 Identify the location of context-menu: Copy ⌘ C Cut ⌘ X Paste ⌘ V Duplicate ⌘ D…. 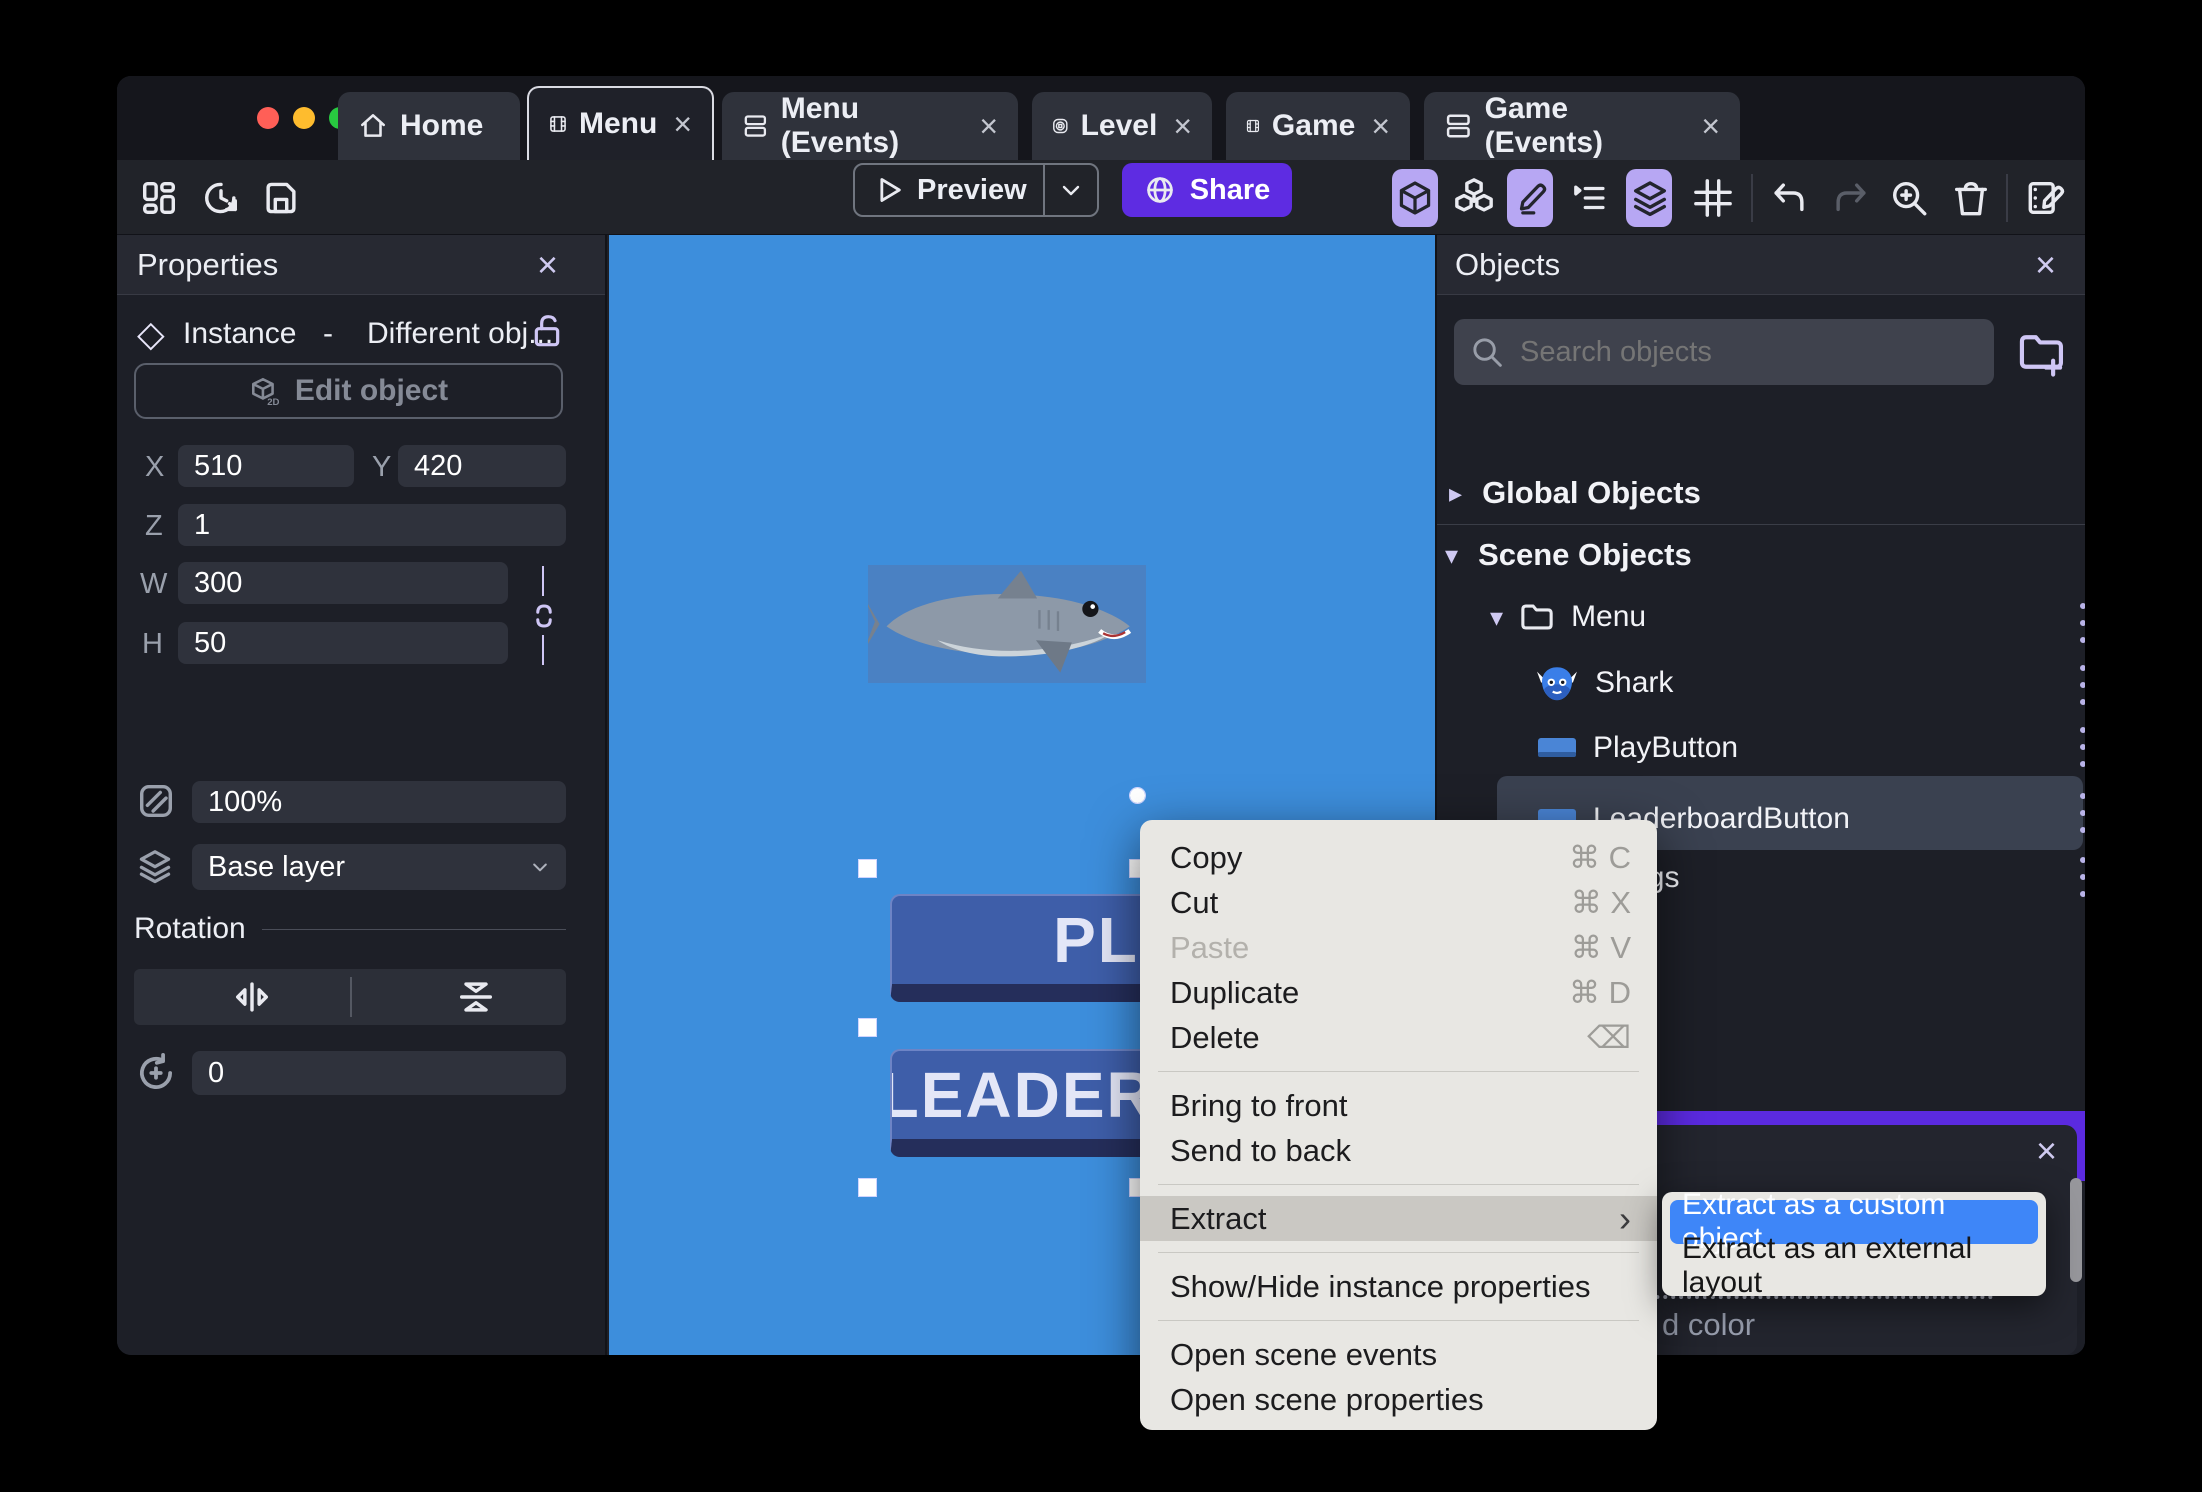
(1398, 1125).